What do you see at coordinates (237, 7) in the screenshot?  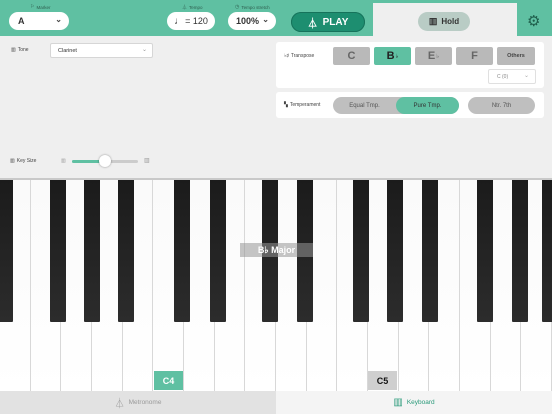 I see `clock-icon: ◷` at bounding box center [237, 7].